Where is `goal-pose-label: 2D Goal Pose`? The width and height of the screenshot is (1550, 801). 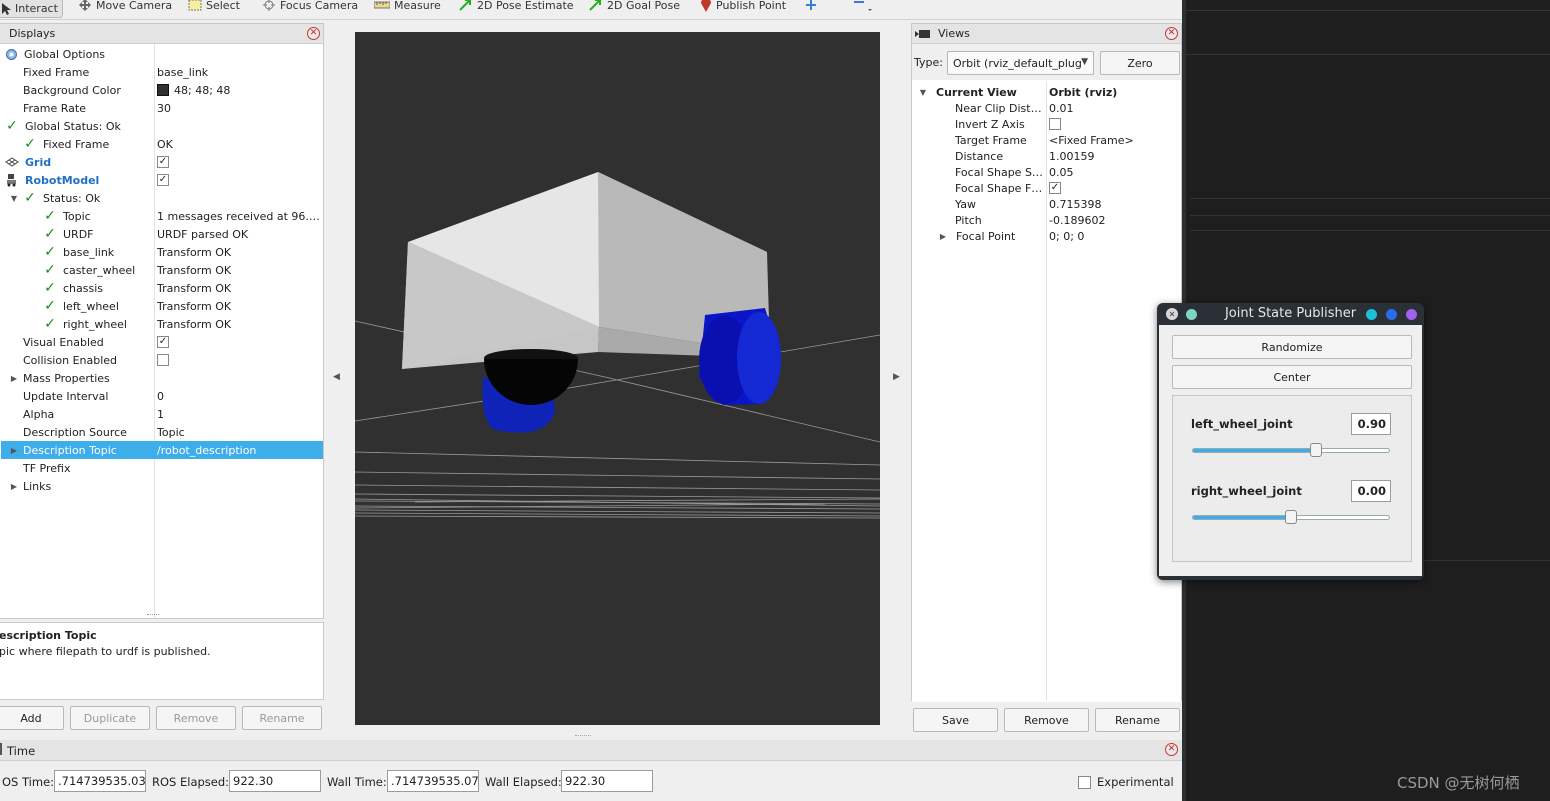 goal-pose-label: 2D Goal Pose is located at coordinates (643, 6).